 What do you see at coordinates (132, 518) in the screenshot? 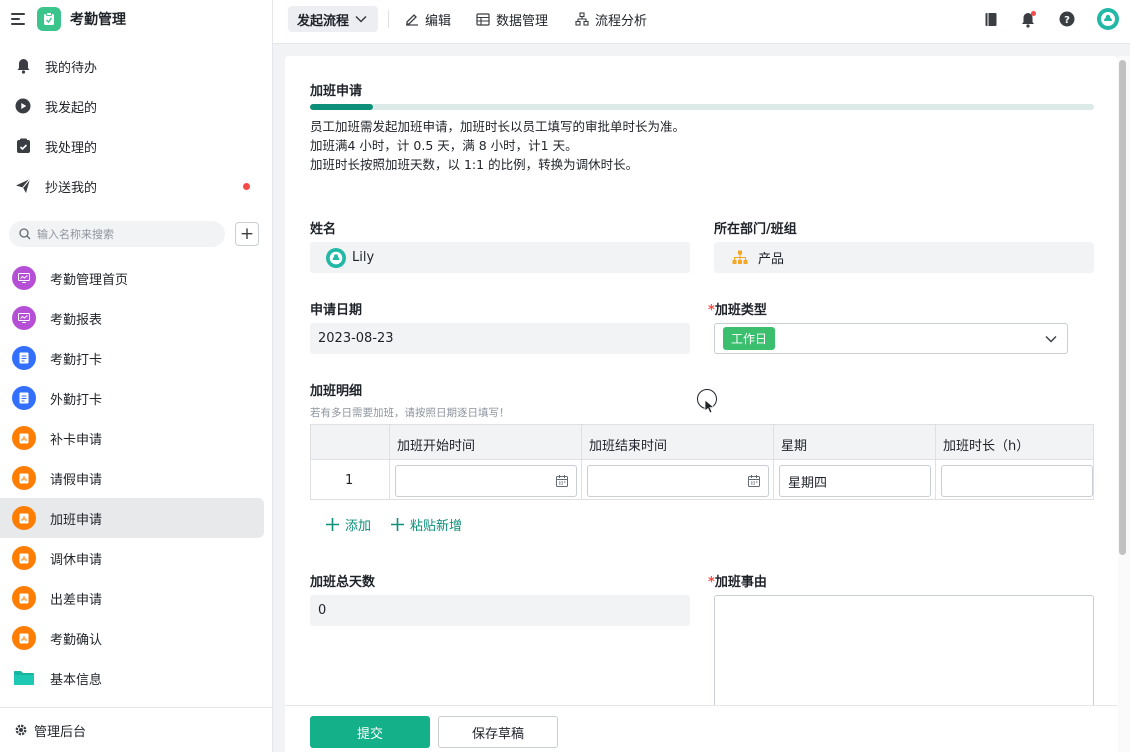
I see `page-overtime: 加班申请` at bounding box center [132, 518].